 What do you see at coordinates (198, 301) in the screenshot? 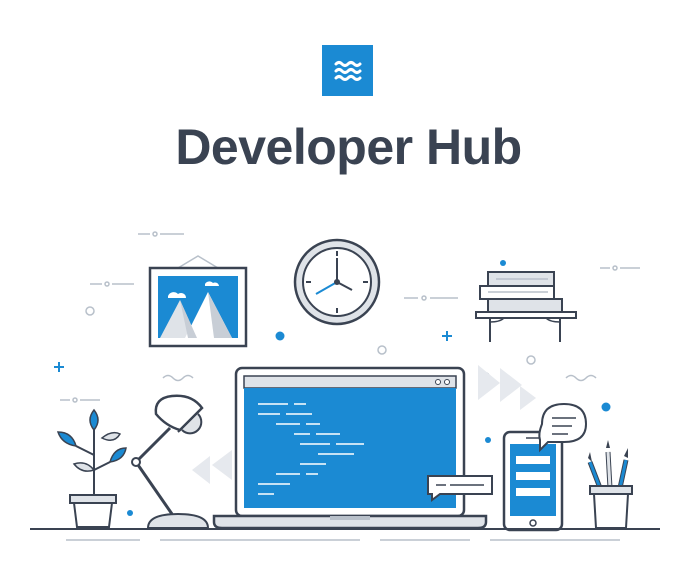
I see `picture-frame-icon` at bounding box center [198, 301].